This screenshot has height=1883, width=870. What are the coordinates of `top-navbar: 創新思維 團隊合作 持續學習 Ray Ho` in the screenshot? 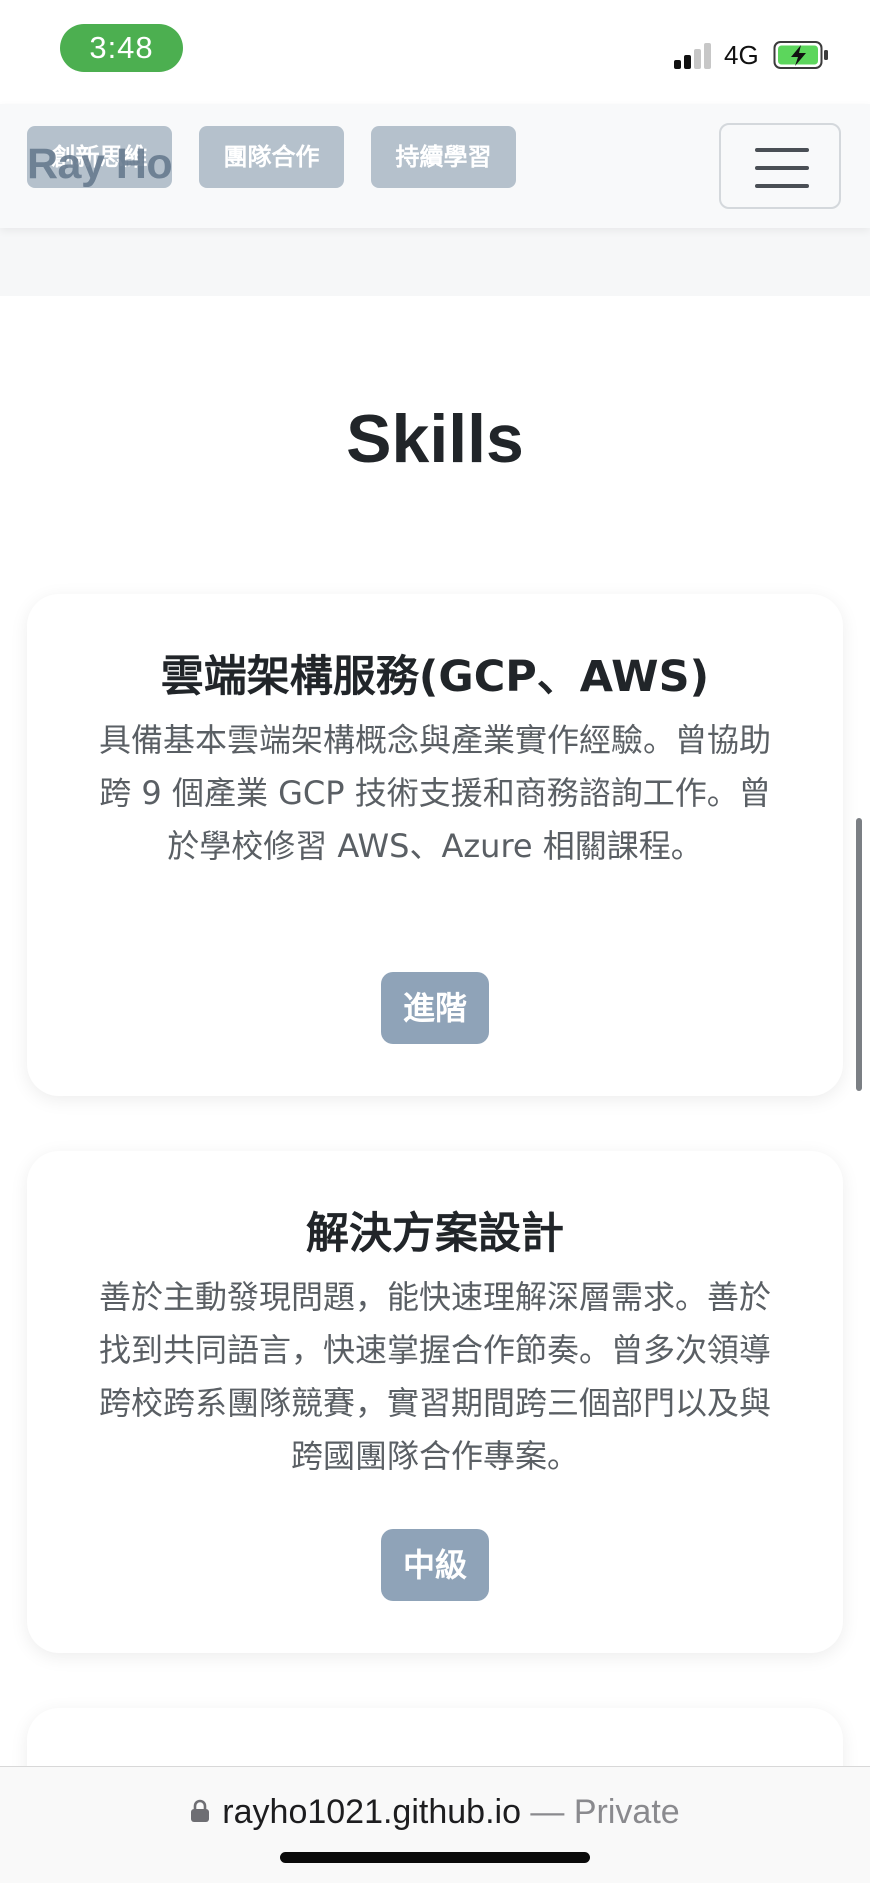 It's located at (435, 166).